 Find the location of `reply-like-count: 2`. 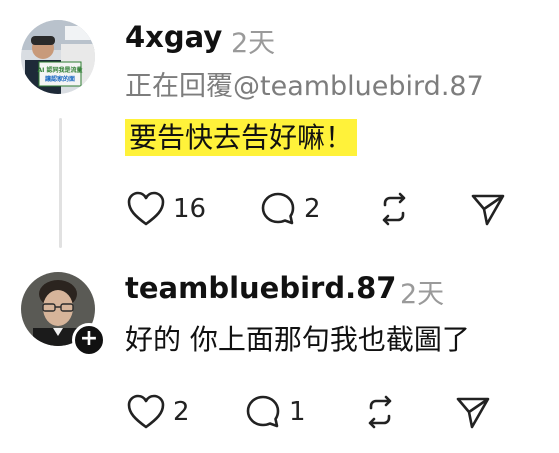

reply-like-count: 2 is located at coordinates (181, 412).